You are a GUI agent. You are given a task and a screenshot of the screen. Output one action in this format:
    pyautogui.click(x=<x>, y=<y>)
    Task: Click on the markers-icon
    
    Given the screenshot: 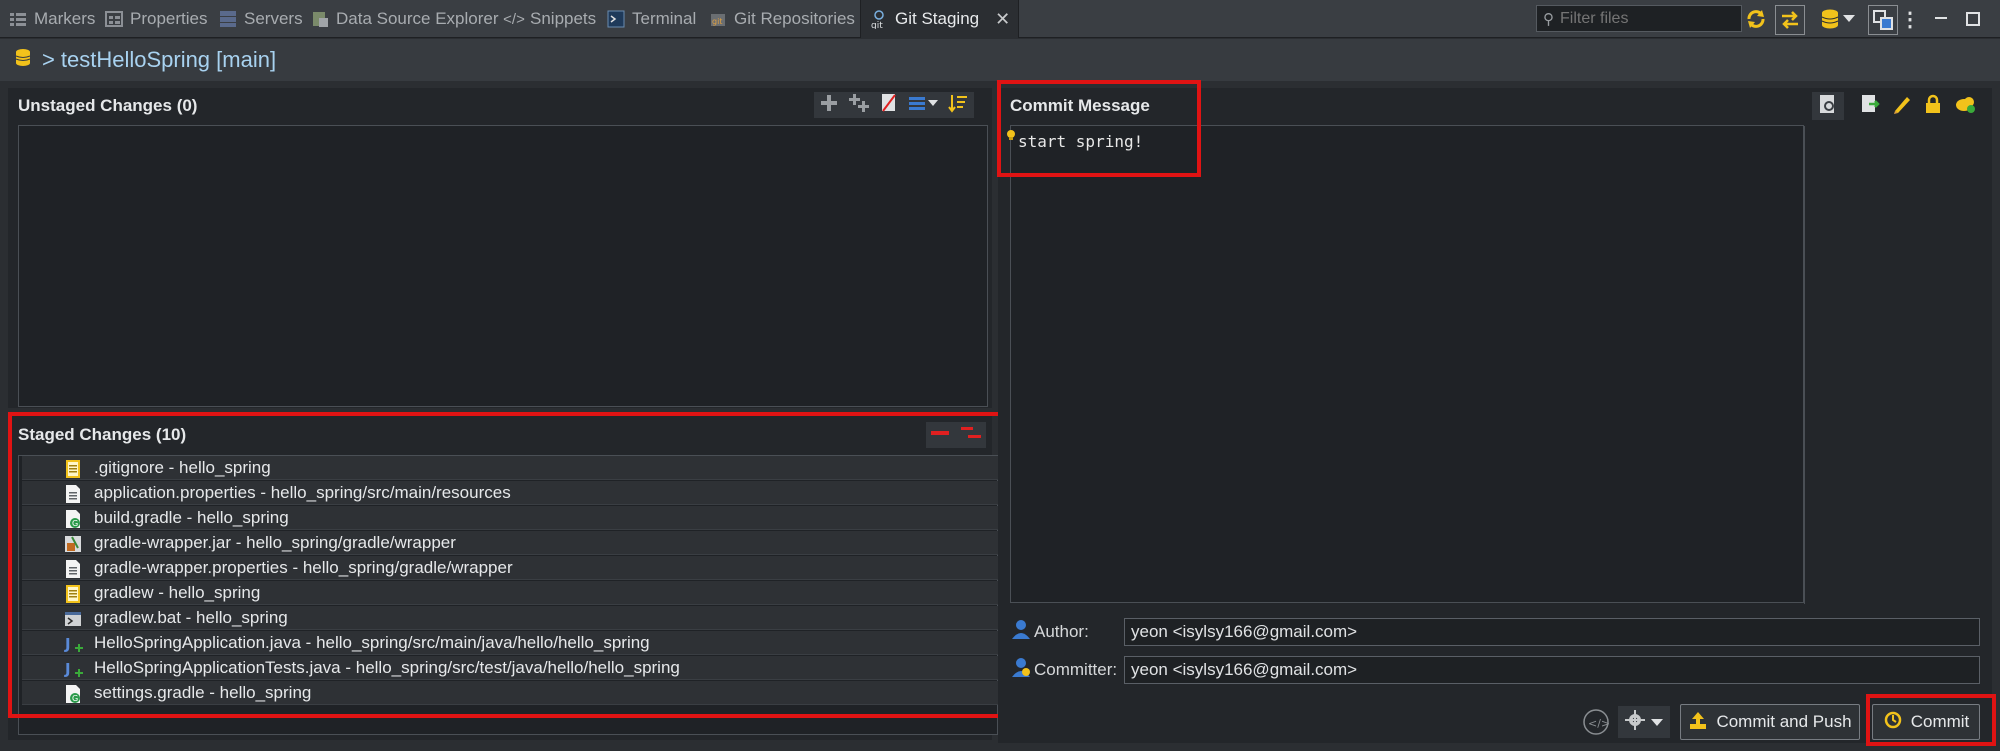 What is the action you would take?
    pyautogui.click(x=18, y=19)
    